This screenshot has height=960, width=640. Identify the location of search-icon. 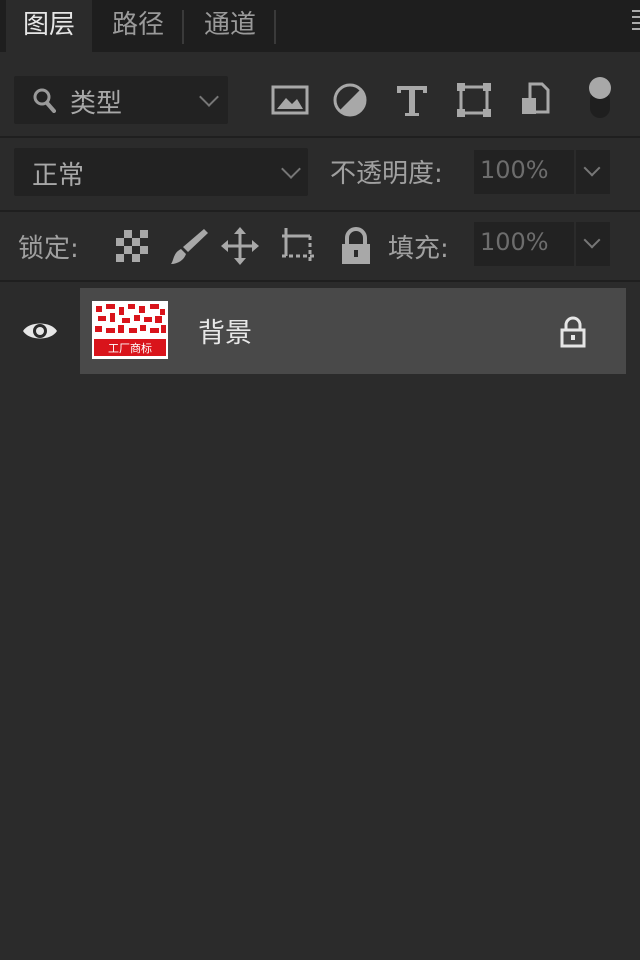
(44, 100).